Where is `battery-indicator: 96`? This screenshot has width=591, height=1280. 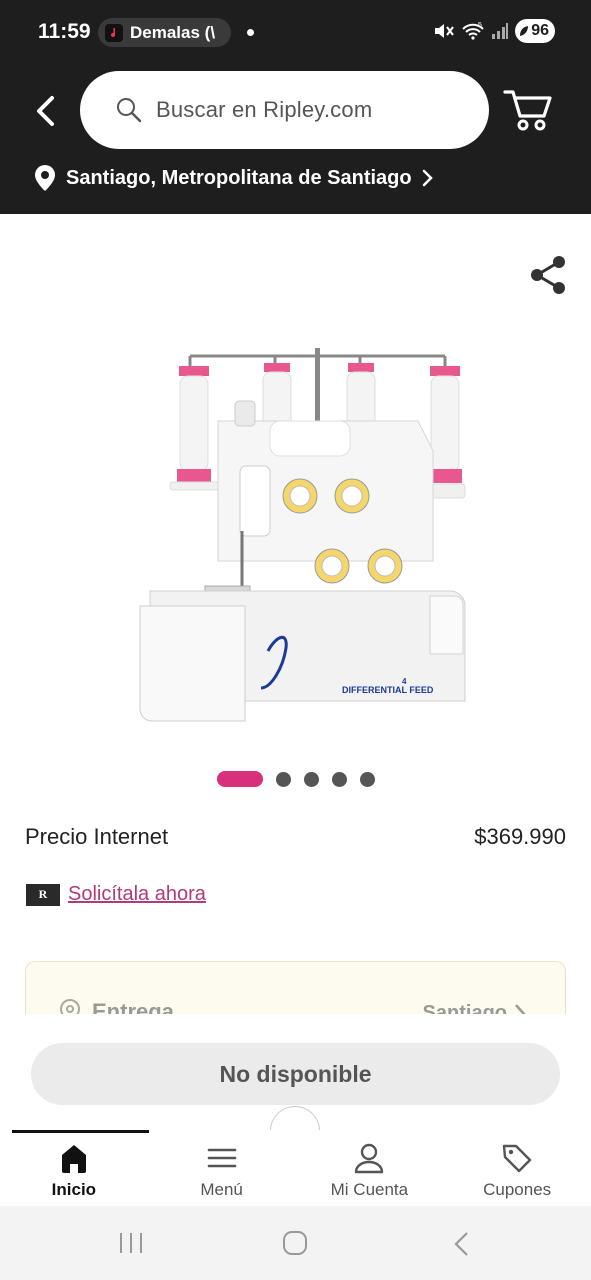 battery-indicator: 96 is located at coordinates (535, 31).